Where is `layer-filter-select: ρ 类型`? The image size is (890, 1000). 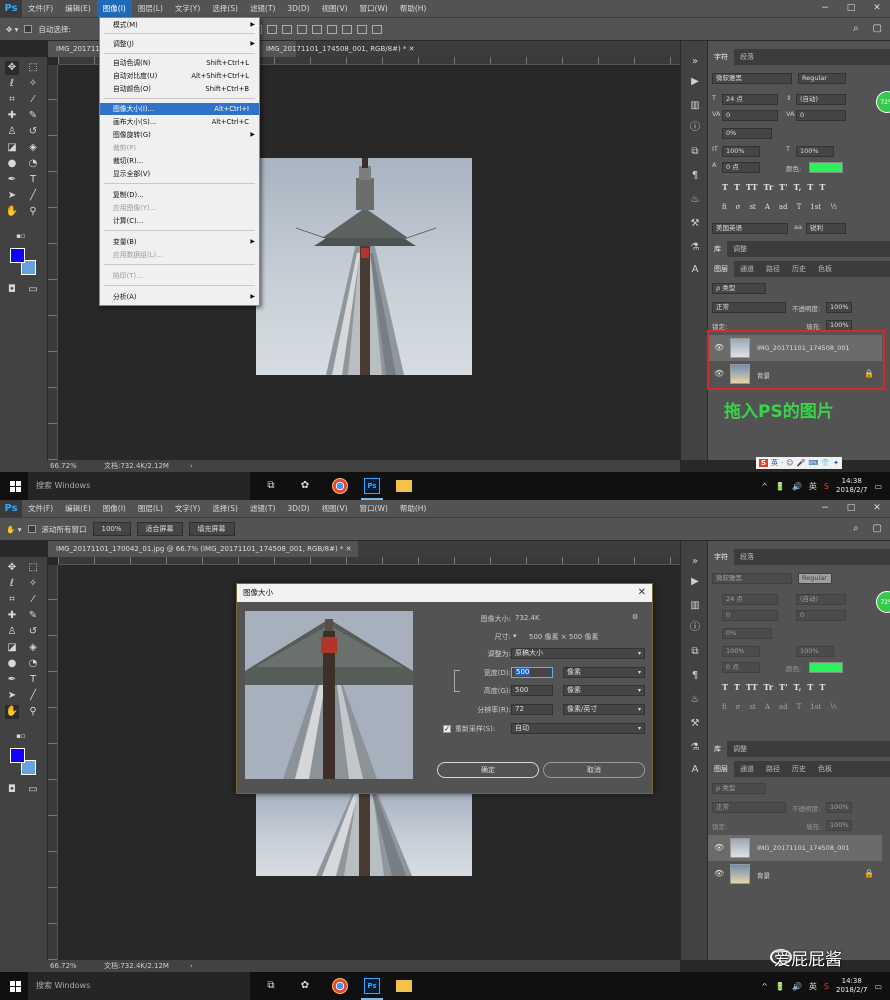 layer-filter-select: ρ 类型 is located at coordinates (739, 288).